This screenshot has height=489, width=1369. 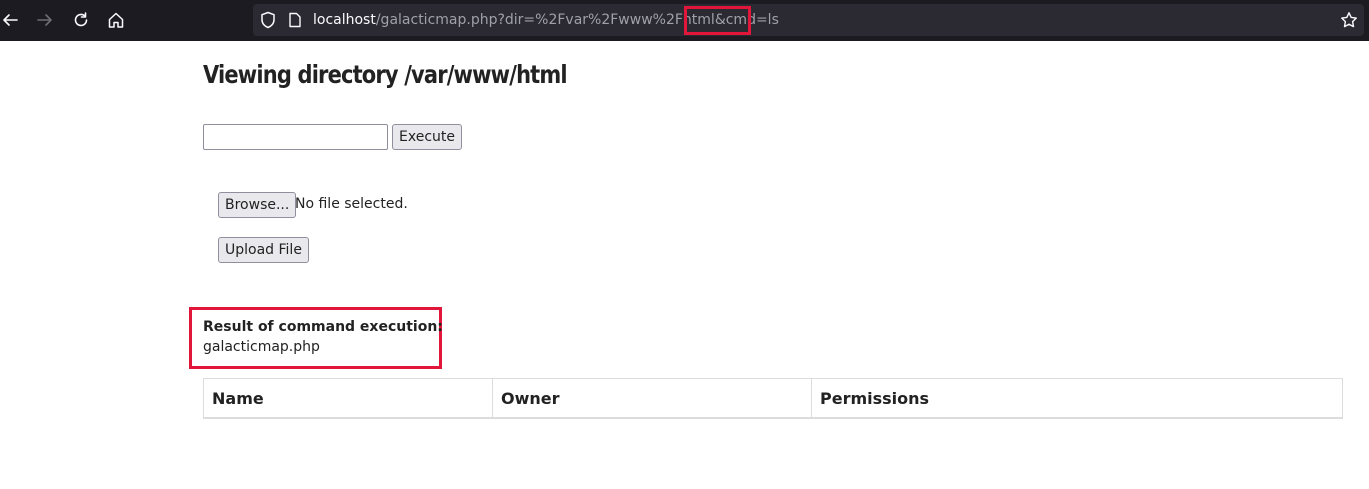 I want to click on shield-icon, so click(x=268, y=20).